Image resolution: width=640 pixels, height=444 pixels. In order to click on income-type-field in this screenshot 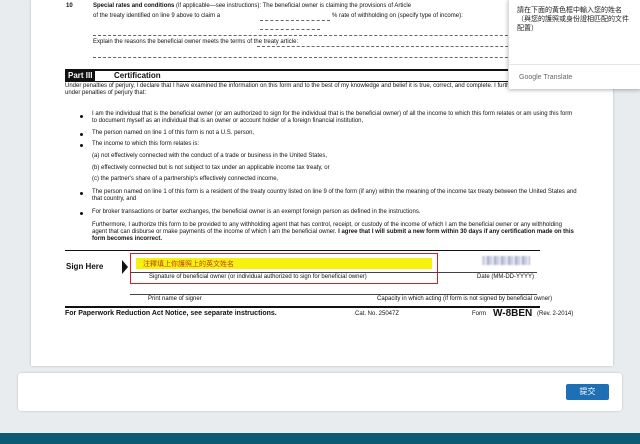, I will do `click(315, 35)`.